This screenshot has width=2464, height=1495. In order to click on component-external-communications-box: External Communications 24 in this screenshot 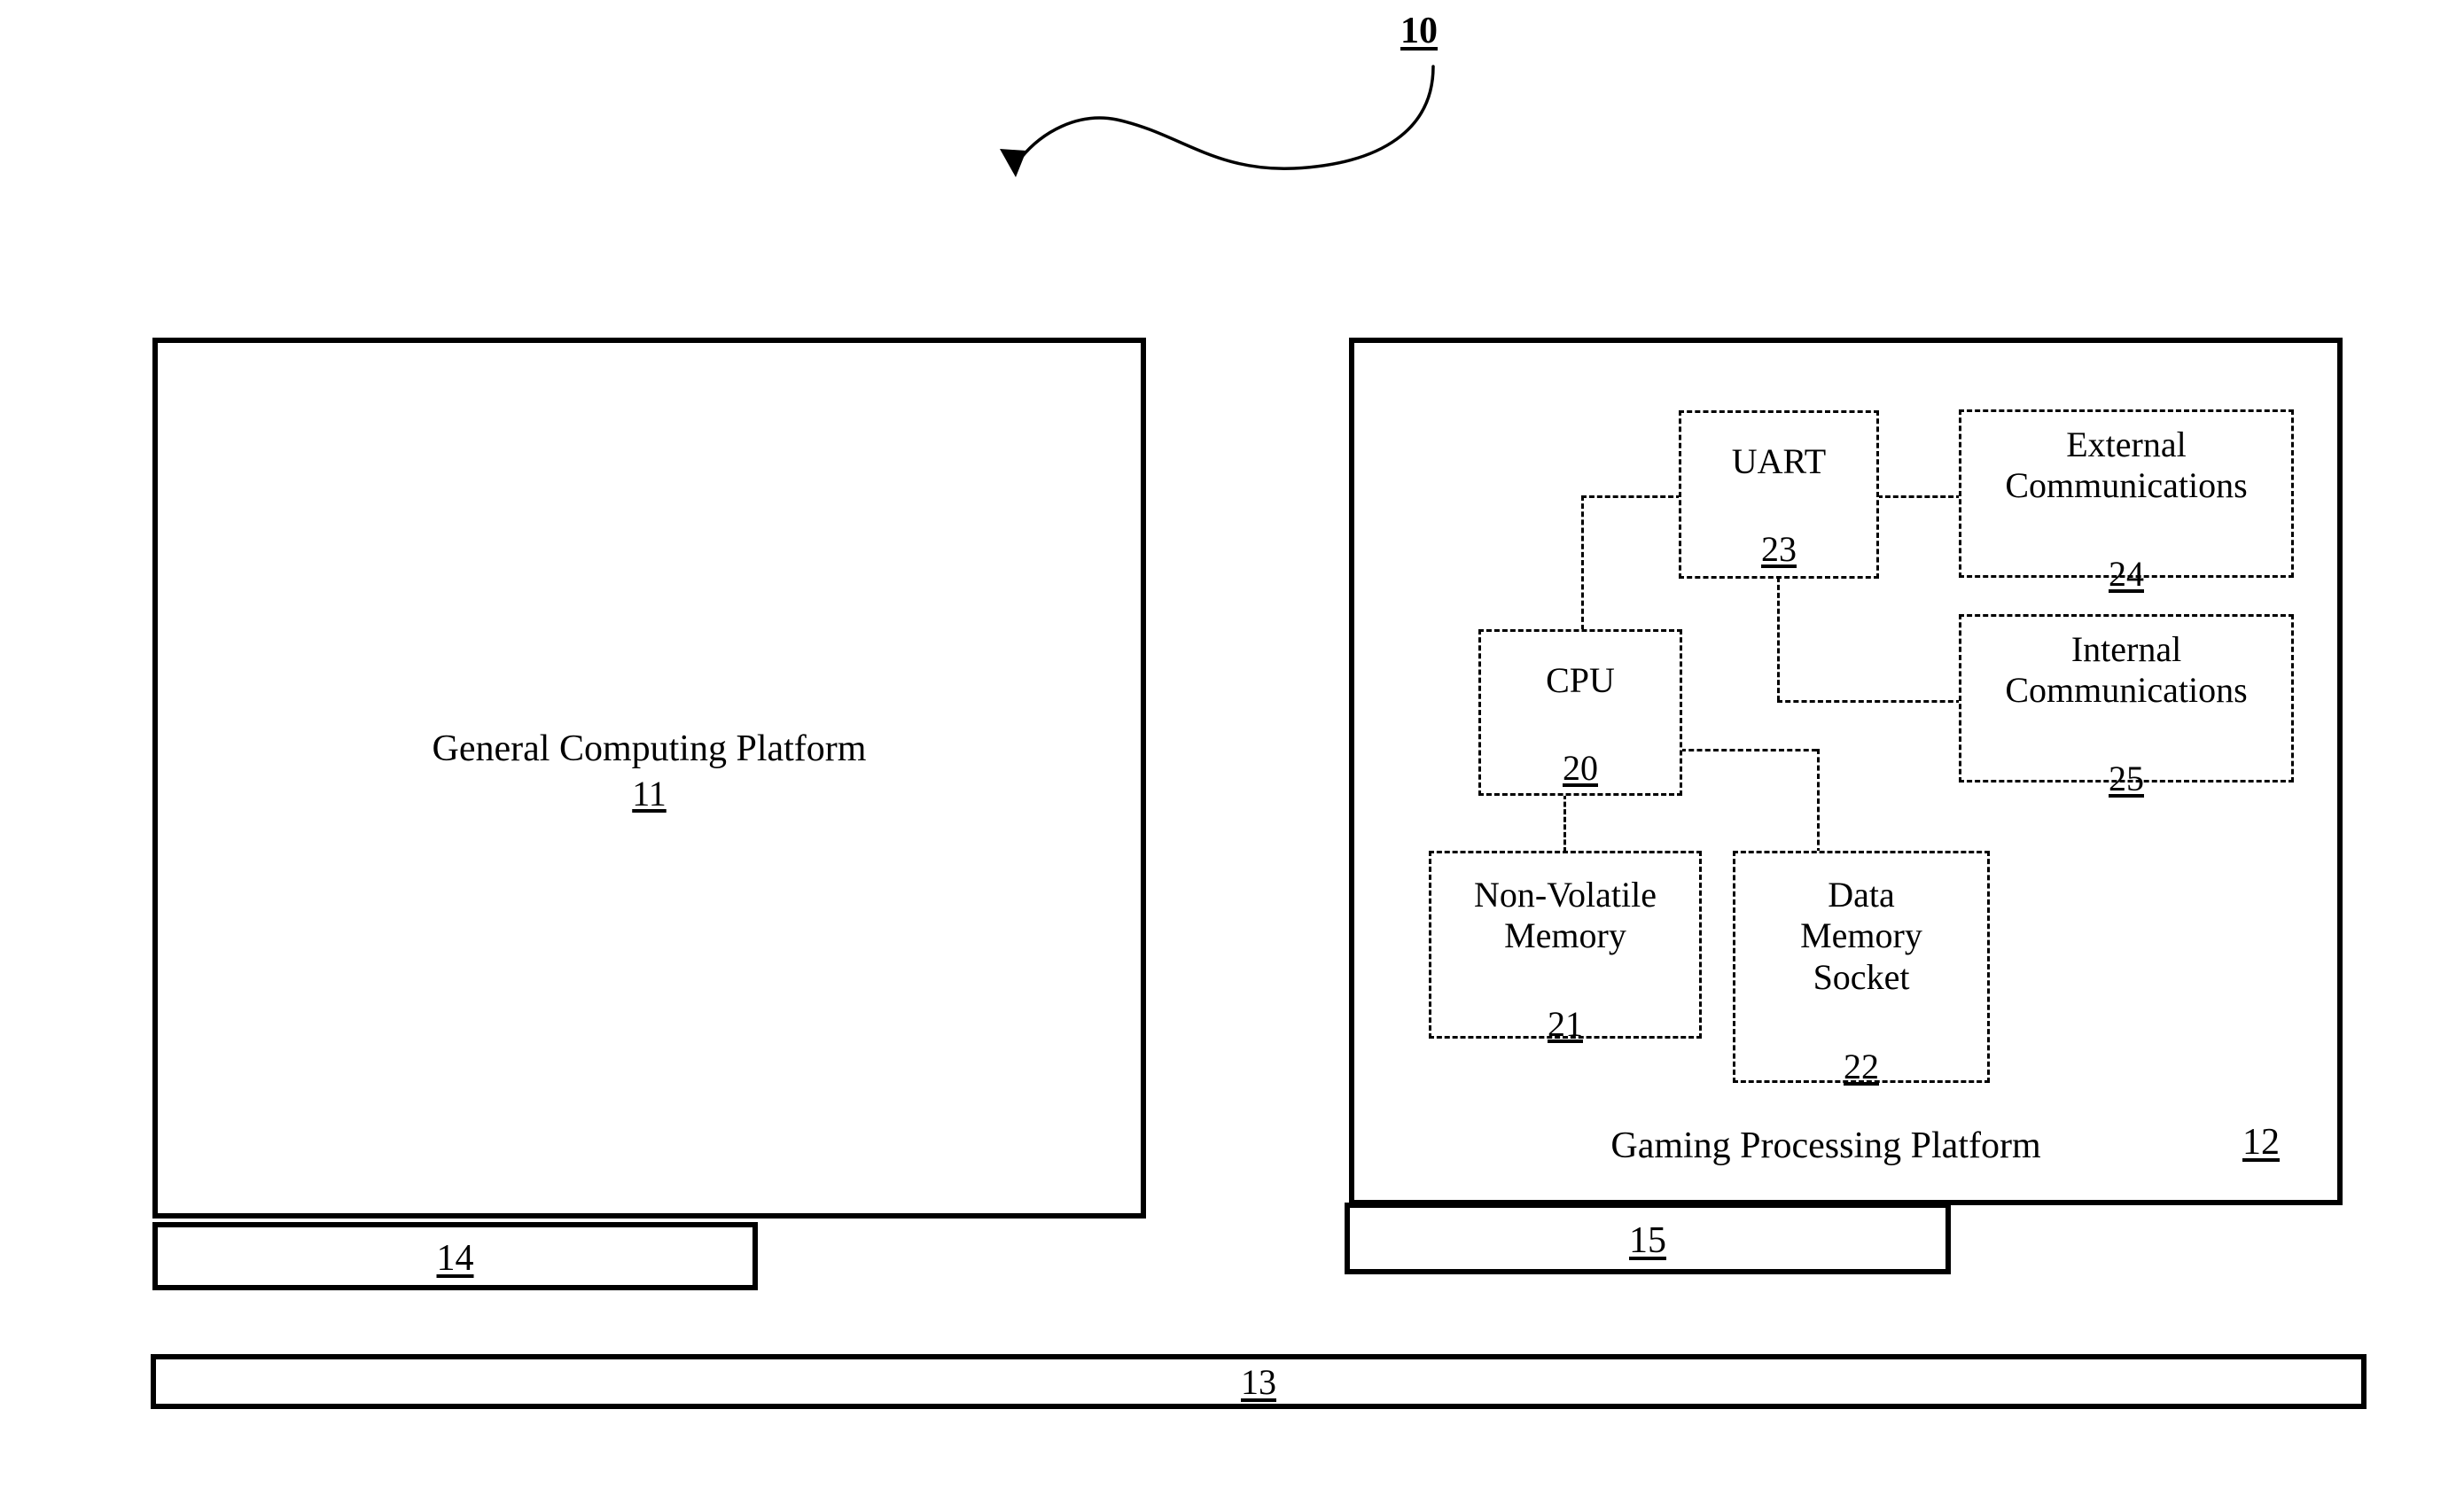, I will do `click(2126, 501)`.